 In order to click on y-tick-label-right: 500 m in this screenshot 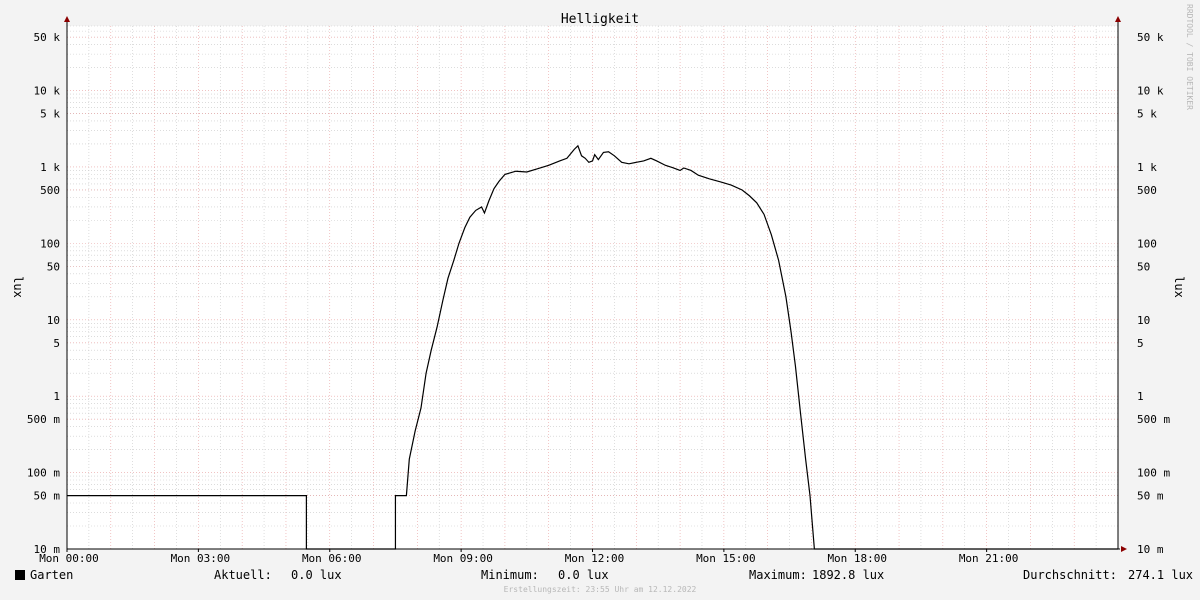, I will do `click(1153, 419)`.